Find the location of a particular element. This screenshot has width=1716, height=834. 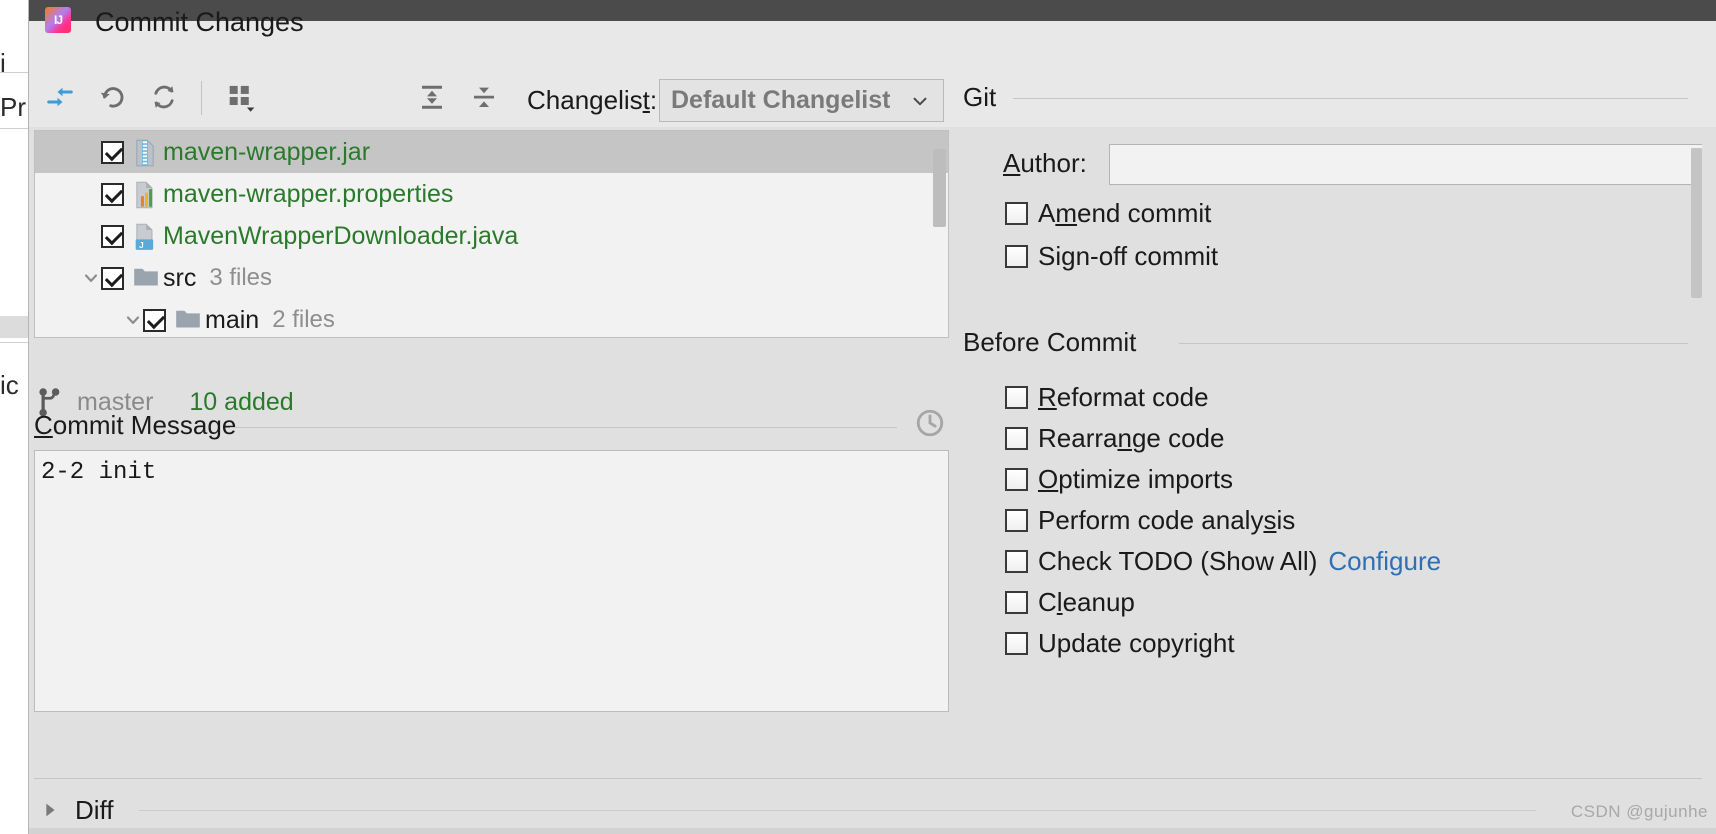

update-copyright-checkbox: Update copyright is located at coordinates (1120, 643).